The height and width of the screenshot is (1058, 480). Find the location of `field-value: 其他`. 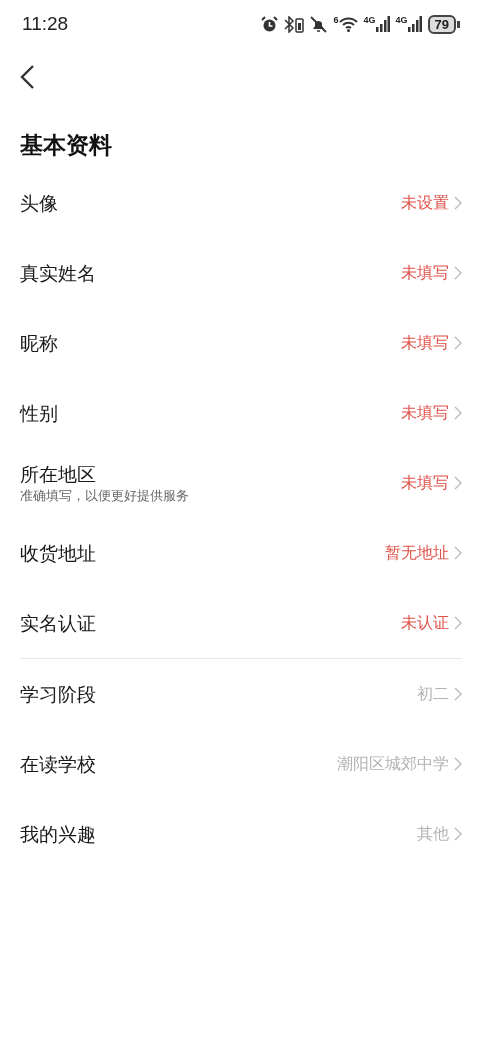

field-value: 其他 is located at coordinates (439, 834).